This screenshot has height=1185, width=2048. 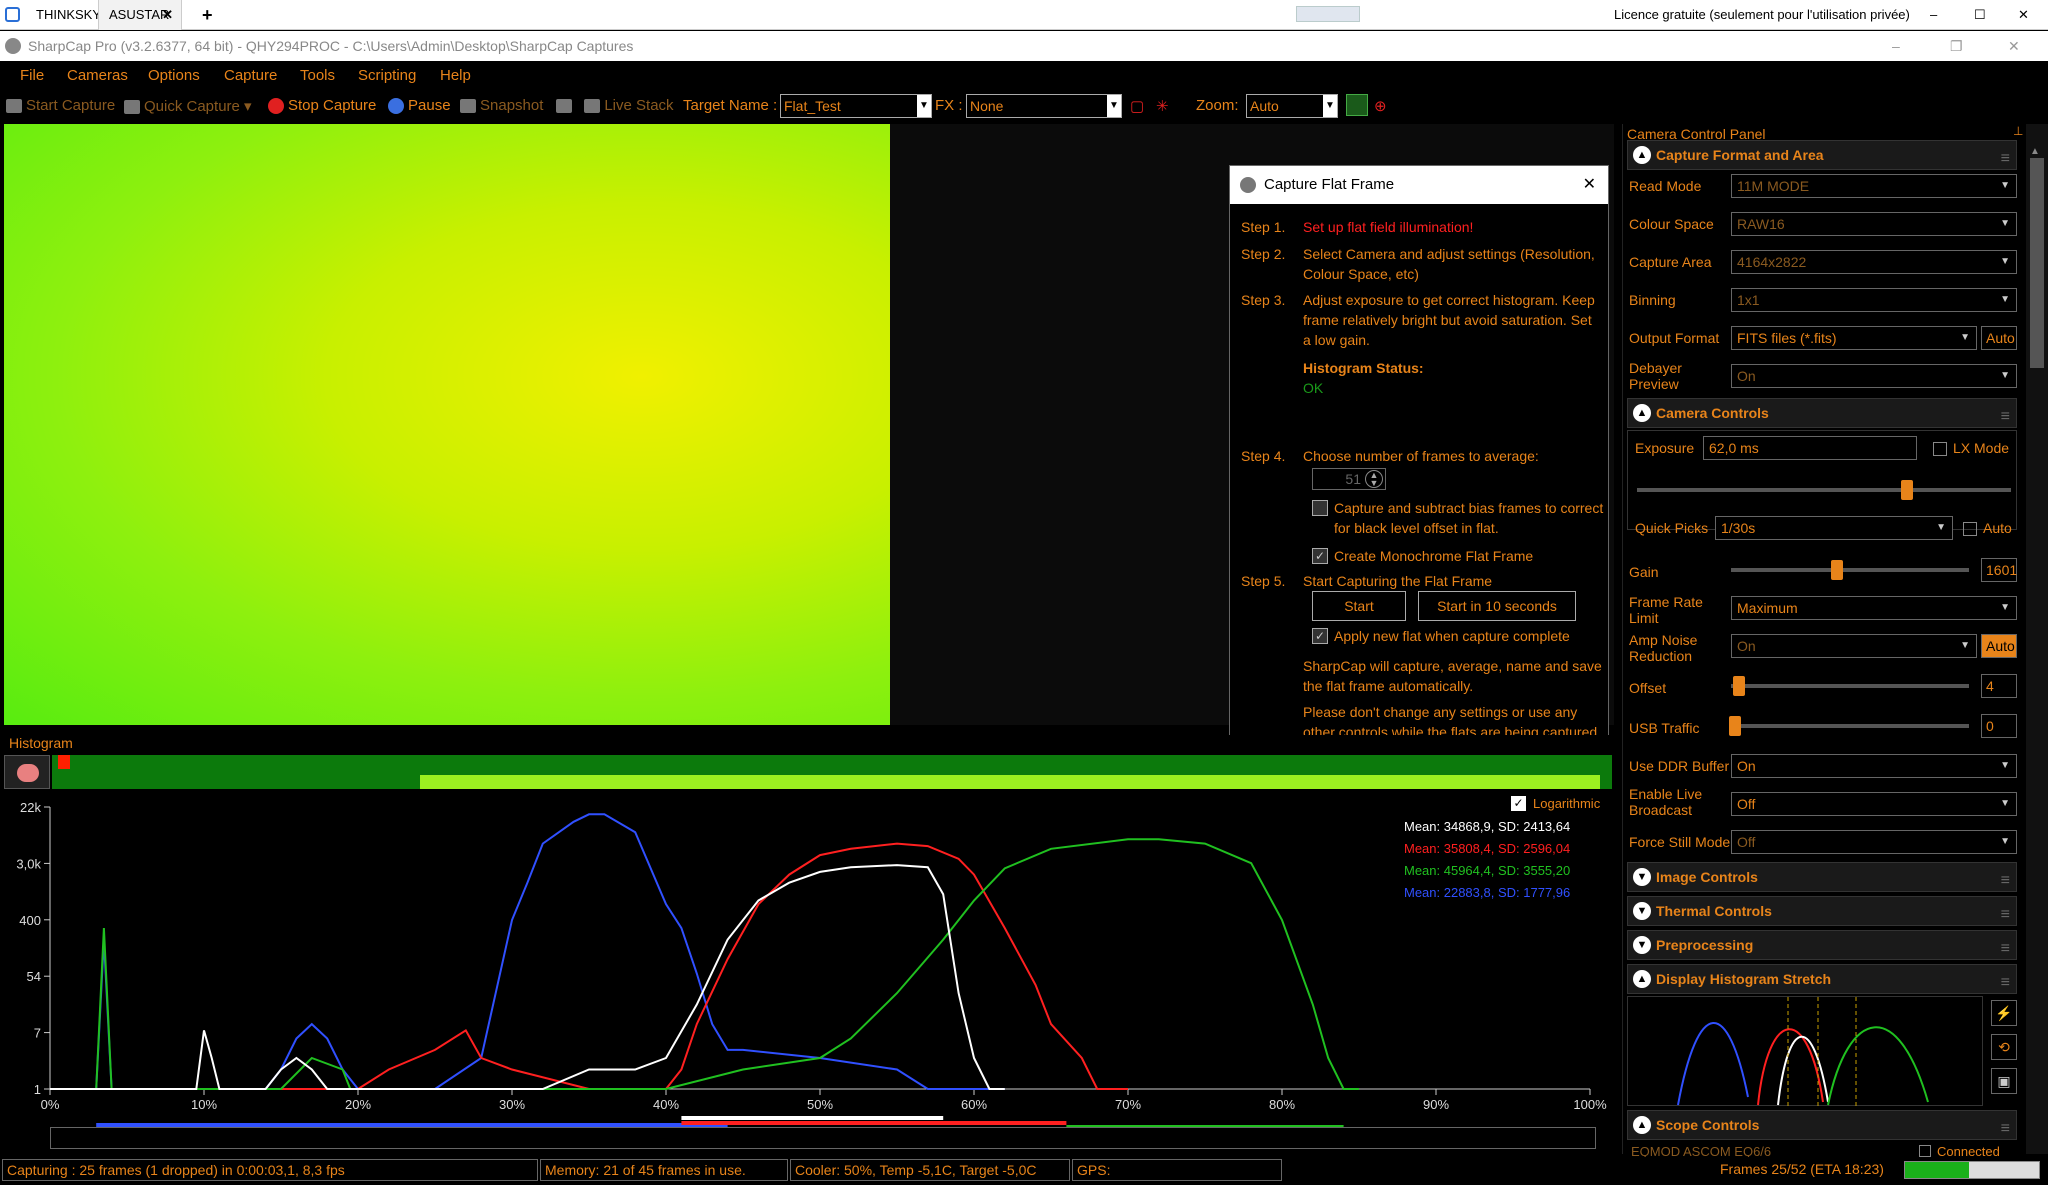 I want to click on usb-traffic-slider-track, so click(x=1850, y=726).